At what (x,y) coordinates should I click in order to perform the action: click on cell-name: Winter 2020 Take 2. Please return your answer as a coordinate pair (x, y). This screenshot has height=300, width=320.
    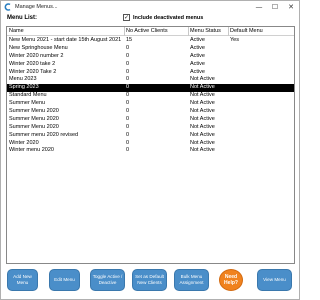
    Looking at the image, I should click on (33, 71).